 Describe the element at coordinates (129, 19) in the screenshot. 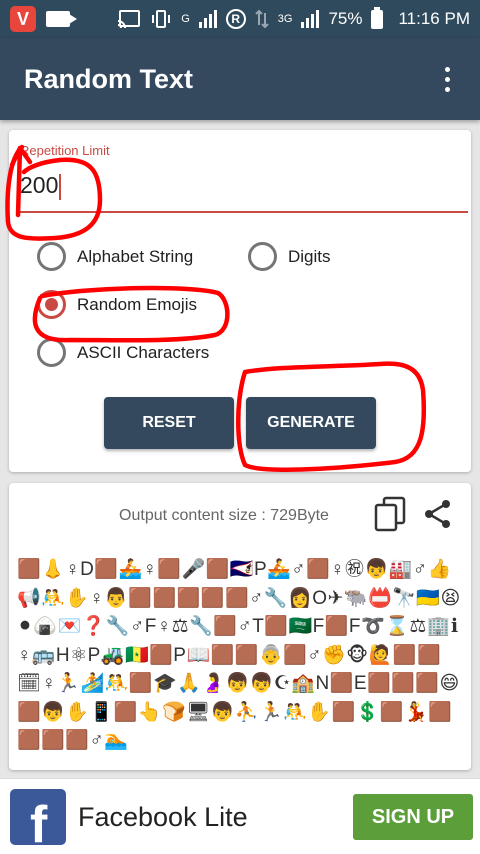

I see `cast-icon` at that location.